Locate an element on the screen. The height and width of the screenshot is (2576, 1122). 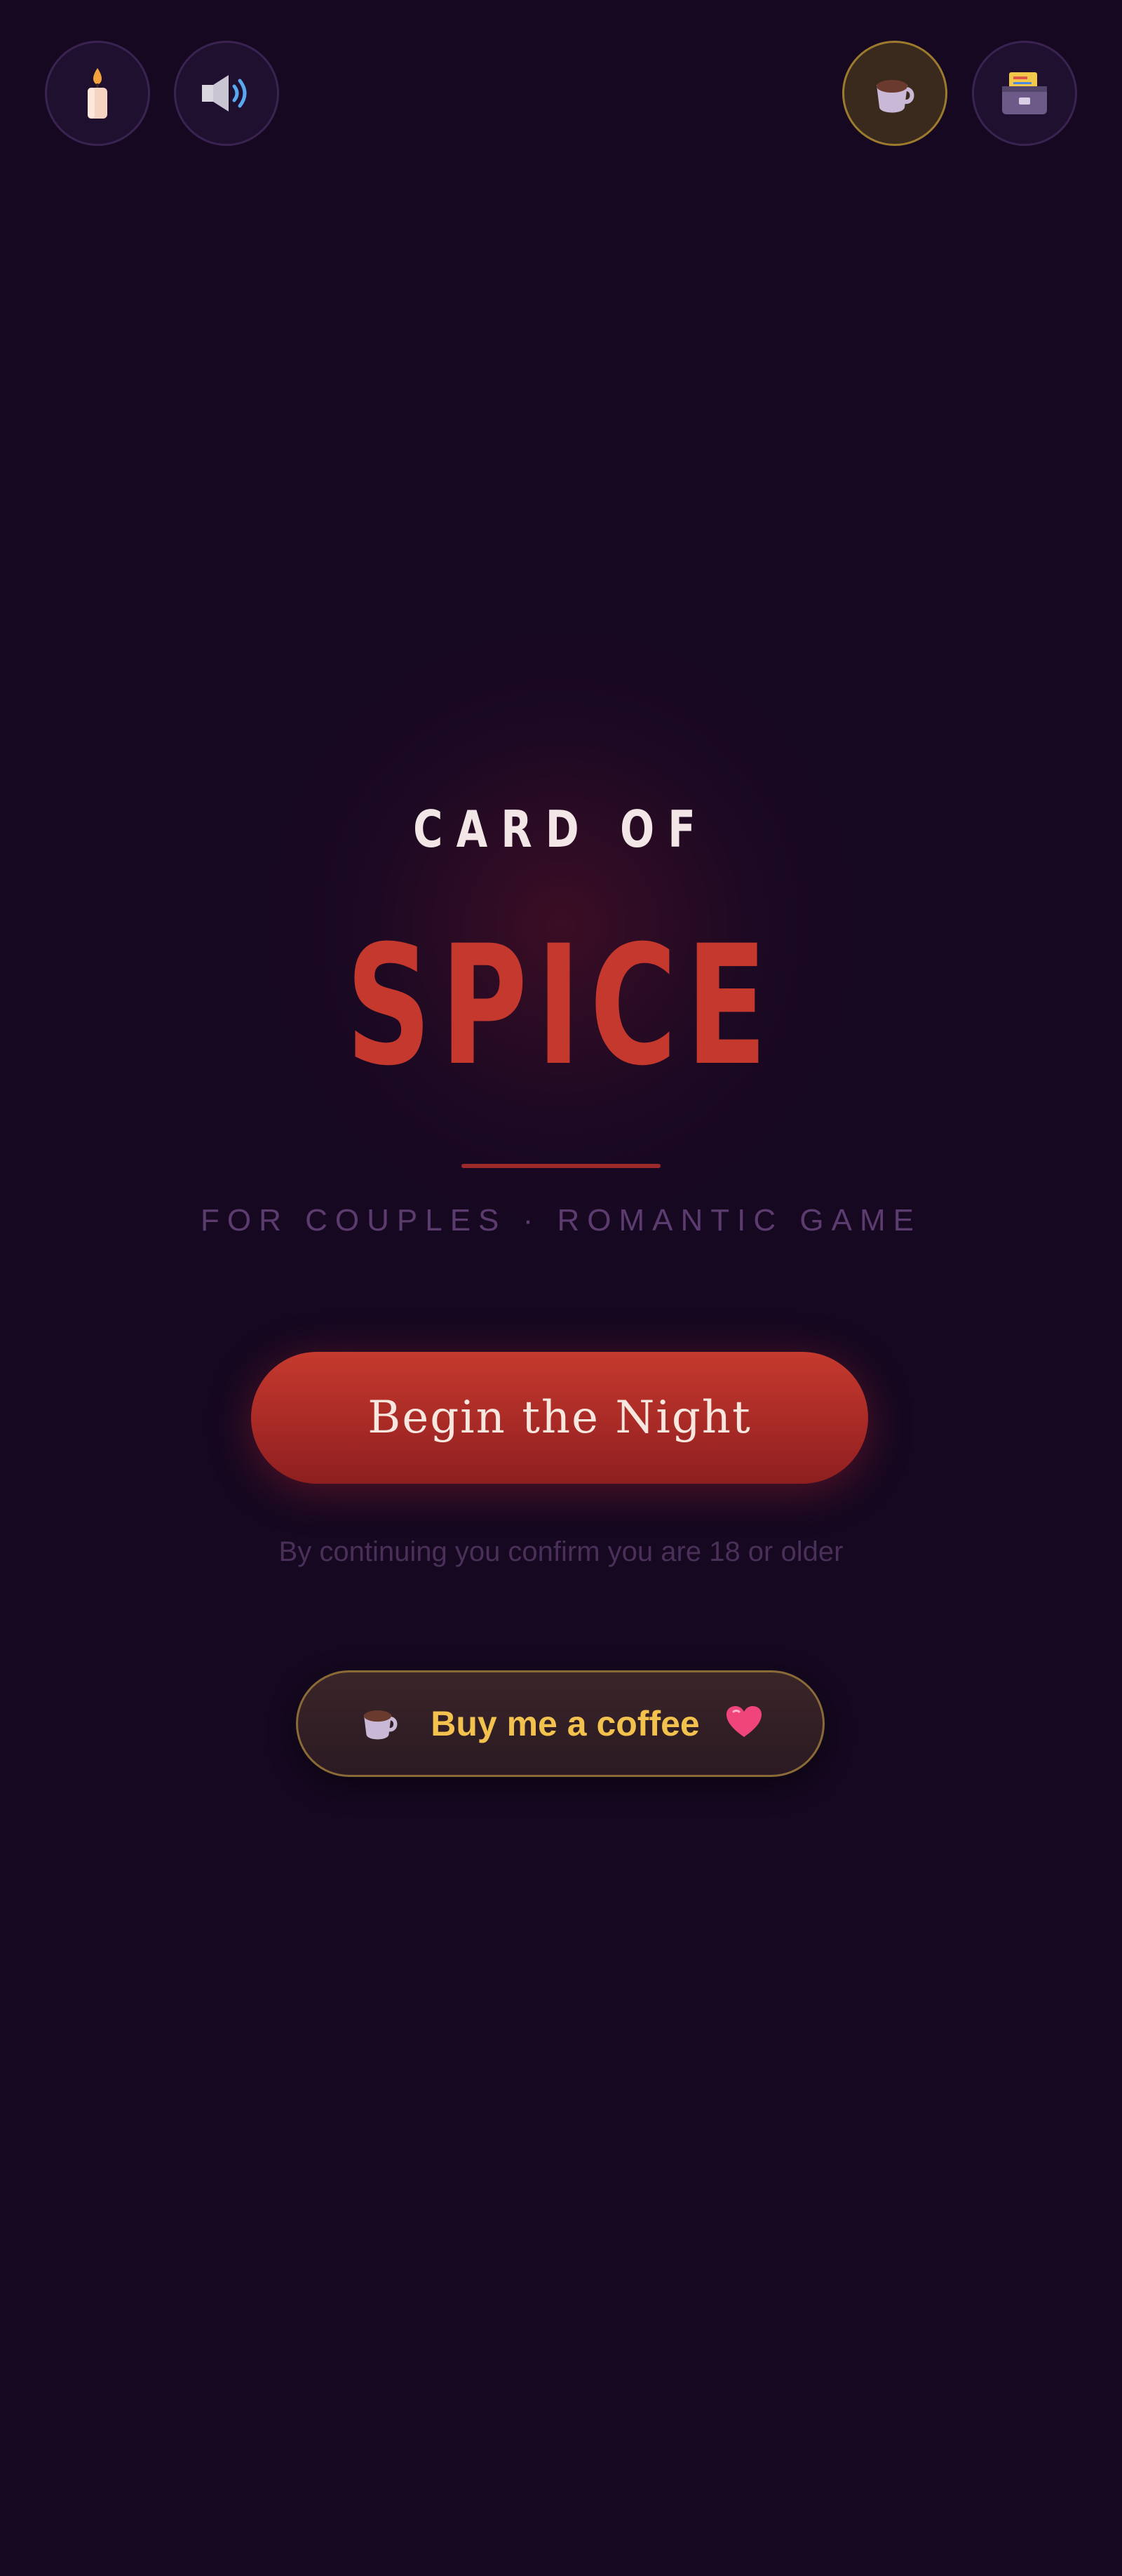
card-box-button is located at coordinates (1024, 93).